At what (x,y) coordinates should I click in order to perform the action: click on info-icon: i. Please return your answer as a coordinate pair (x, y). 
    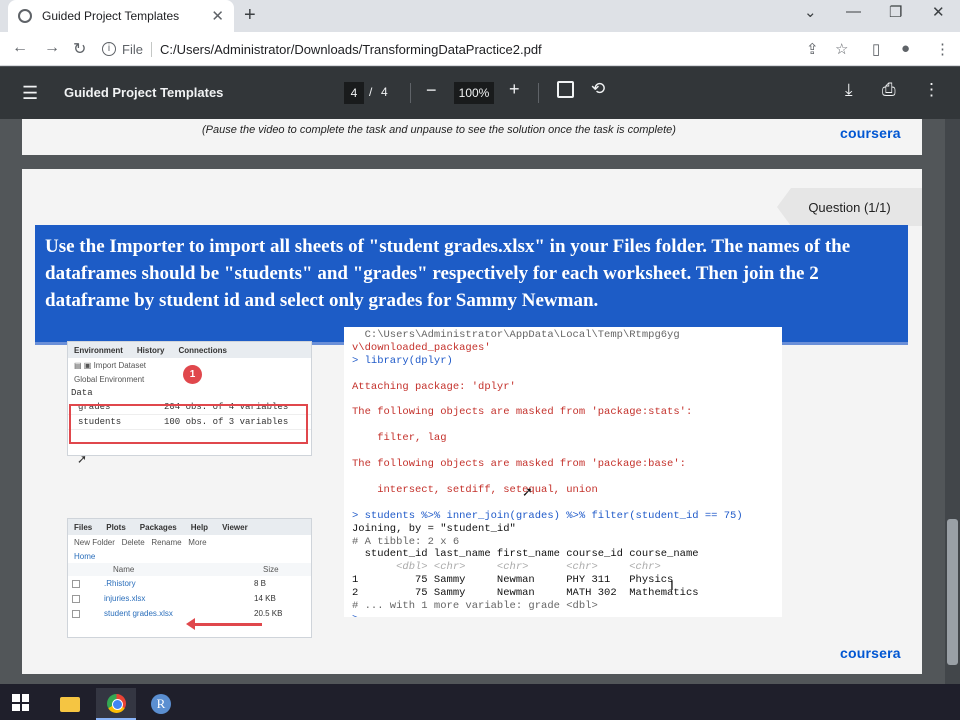
    Looking at the image, I should click on (109, 49).